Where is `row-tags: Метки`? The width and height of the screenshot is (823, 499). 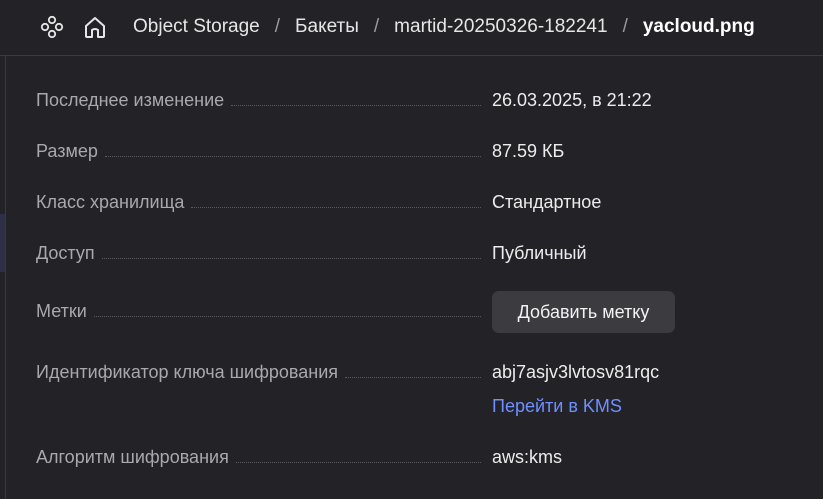
row-tags: Метки is located at coordinates (258, 311).